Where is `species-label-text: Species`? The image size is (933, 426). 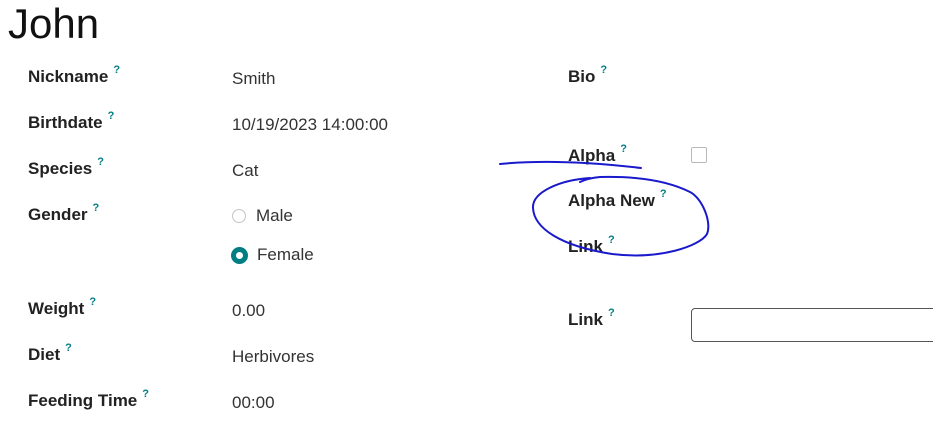
species-label-text: Species is located at coordinates (60, 168).